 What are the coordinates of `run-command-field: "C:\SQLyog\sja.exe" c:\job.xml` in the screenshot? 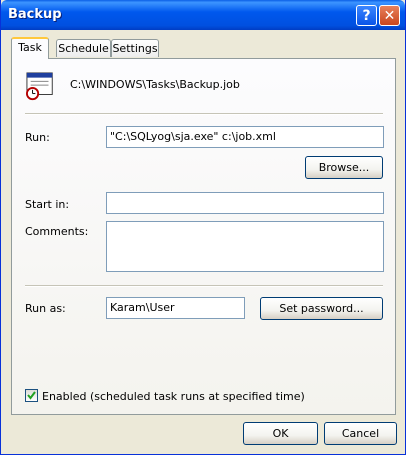 It's located at (245, 137).